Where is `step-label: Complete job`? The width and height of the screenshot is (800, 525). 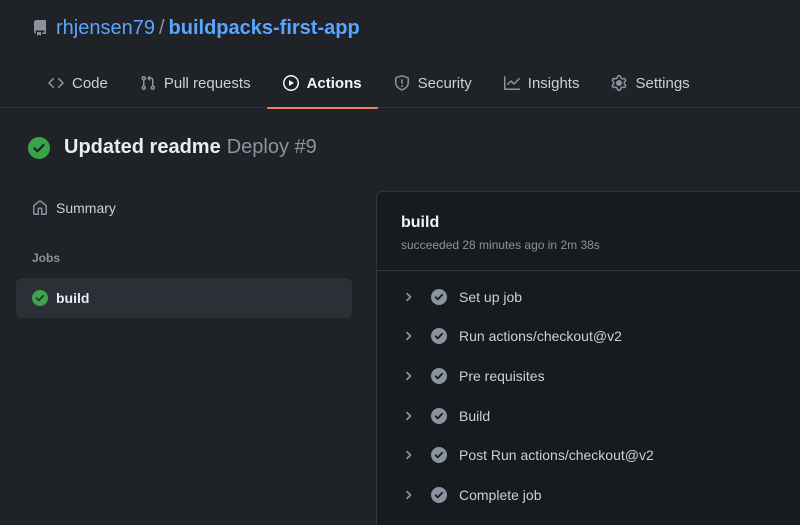 step-label: Complete job is located at coordinates (500, 494).